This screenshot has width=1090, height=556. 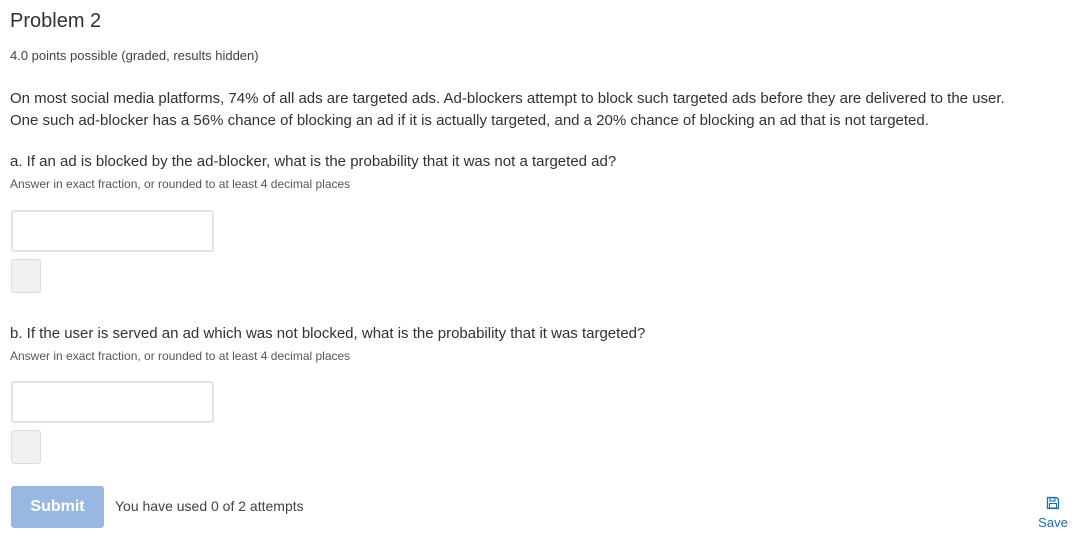 What do you see at coordinates (209, 506) in the screenshot?
I see `attempts-counter: You have used 0 of 2 attempts` at bounding box center [209, 506].